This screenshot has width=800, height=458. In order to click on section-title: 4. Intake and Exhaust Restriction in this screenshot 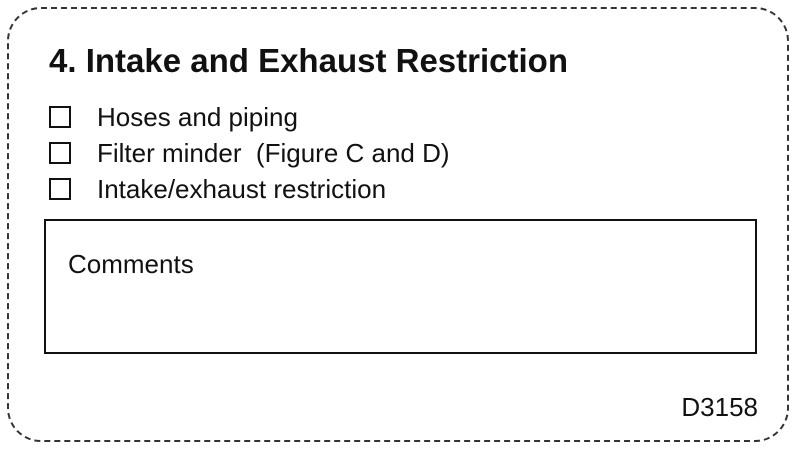, I will do `click(308, 60)`.